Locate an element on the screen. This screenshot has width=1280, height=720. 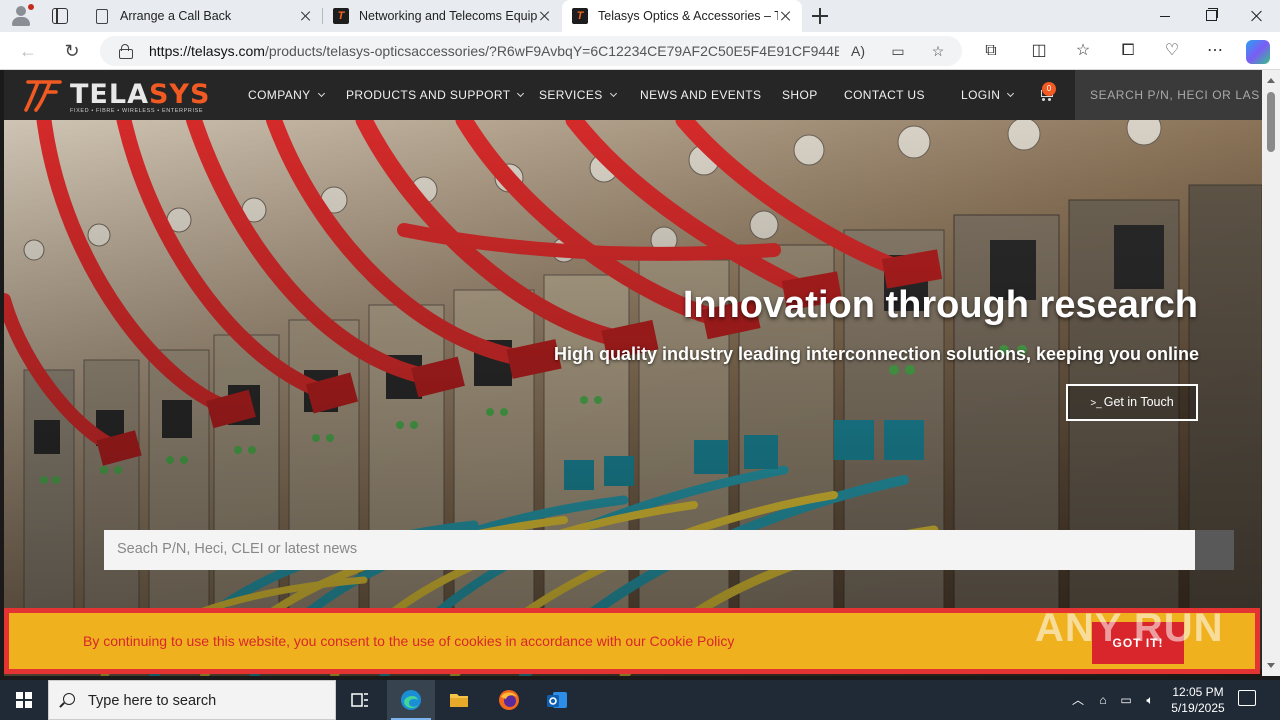
edge-icon is located at coordinates (411, 700).